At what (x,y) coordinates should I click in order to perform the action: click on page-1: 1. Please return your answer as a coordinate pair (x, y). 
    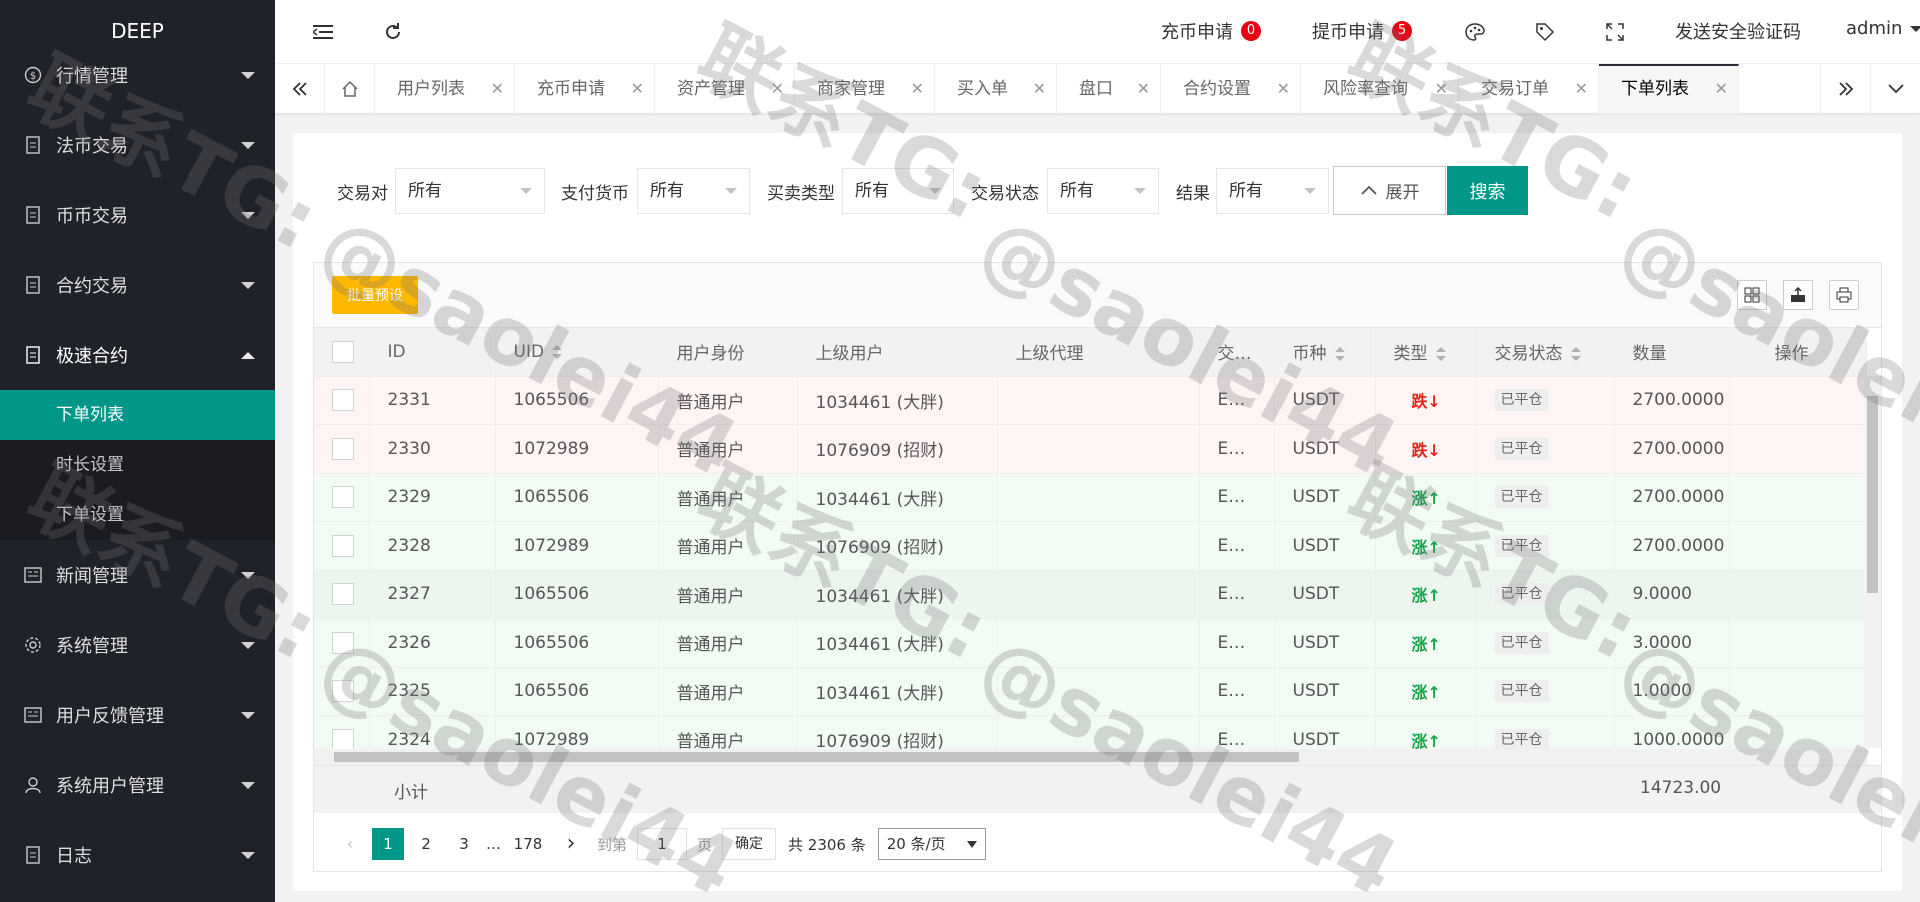
    Looking at the image, I should click on (388, 844).